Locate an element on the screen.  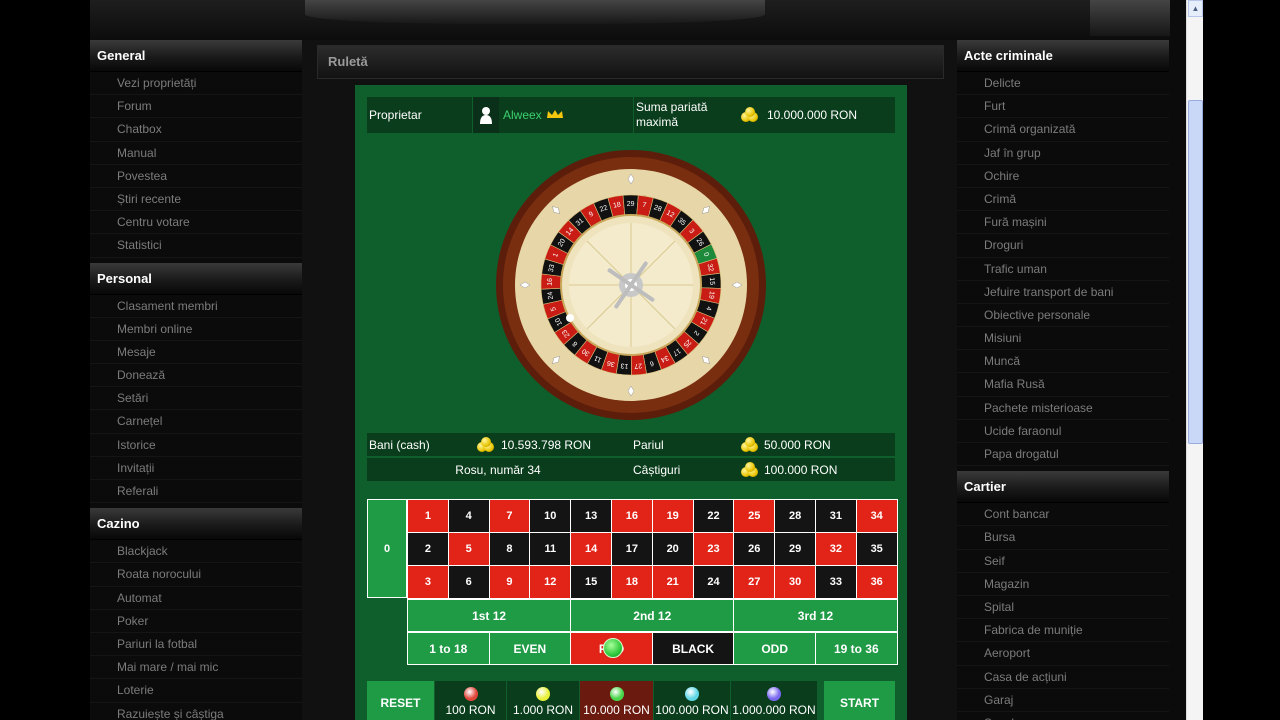
number-cell: 29 is located at coordinates (795, 549).